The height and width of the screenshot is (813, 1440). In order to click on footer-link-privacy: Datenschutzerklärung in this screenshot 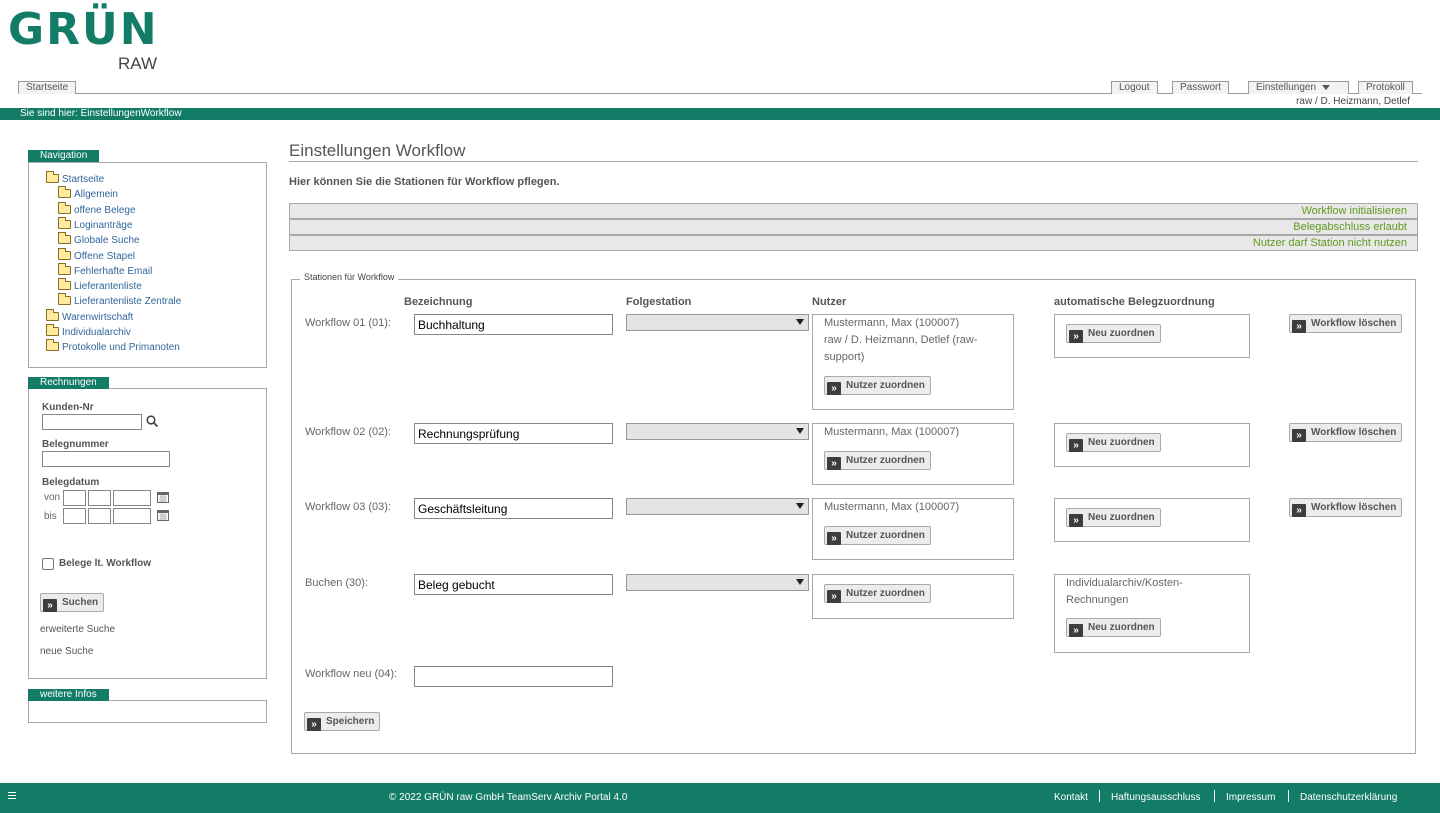, I will do `click(1348, 797)`.